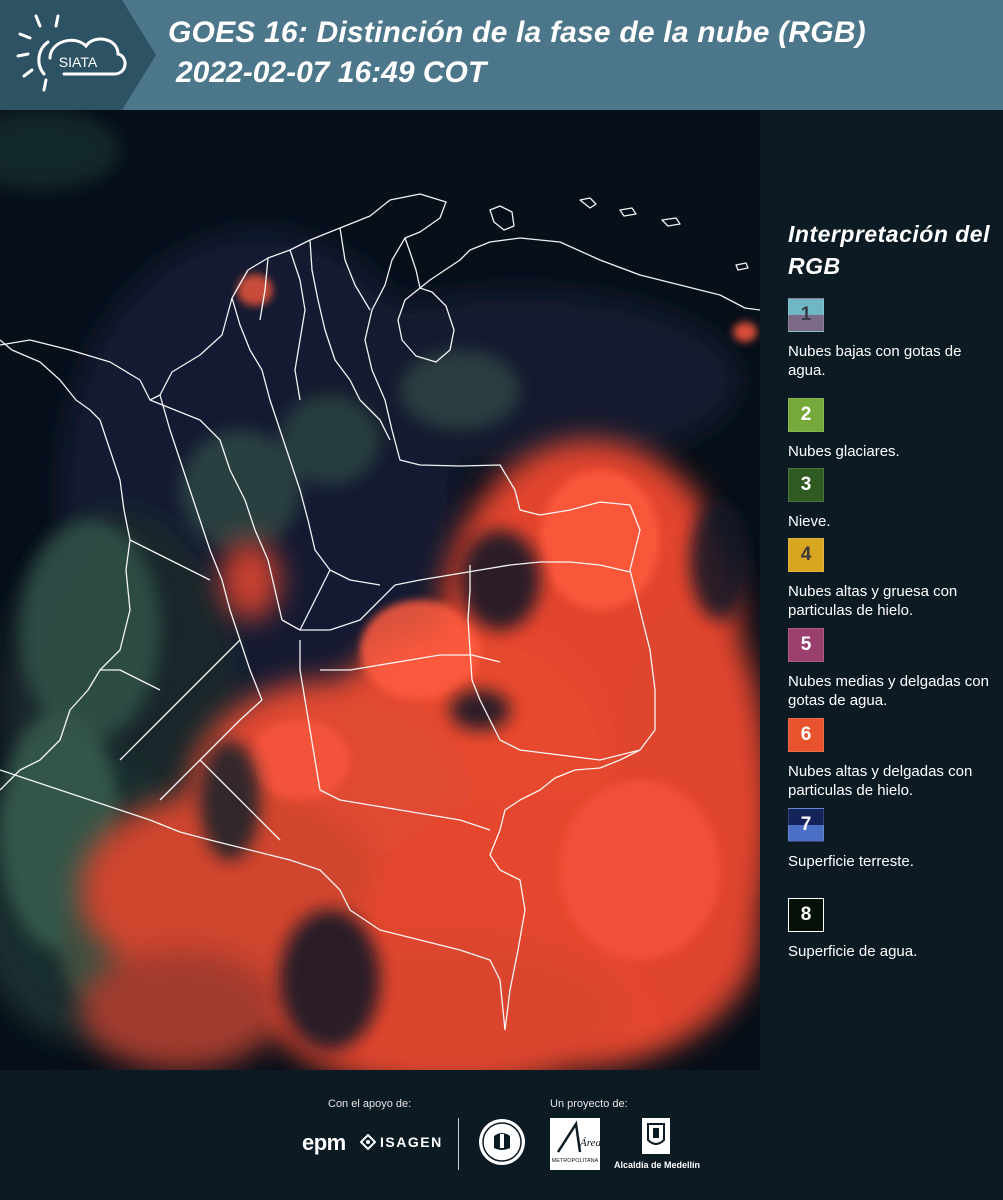 The image size is (1003, 1200). I want to click on seal-icon, so click(502, 1142).